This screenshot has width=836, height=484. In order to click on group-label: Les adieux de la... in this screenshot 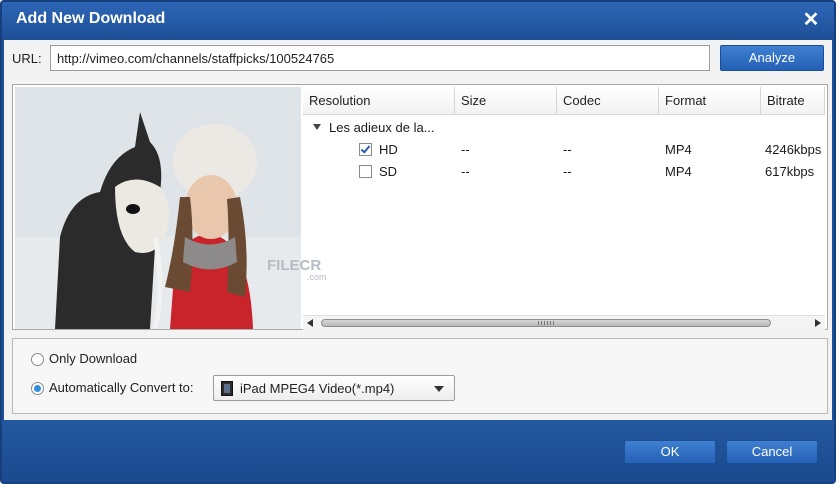, I will do `click(382, 127)`.